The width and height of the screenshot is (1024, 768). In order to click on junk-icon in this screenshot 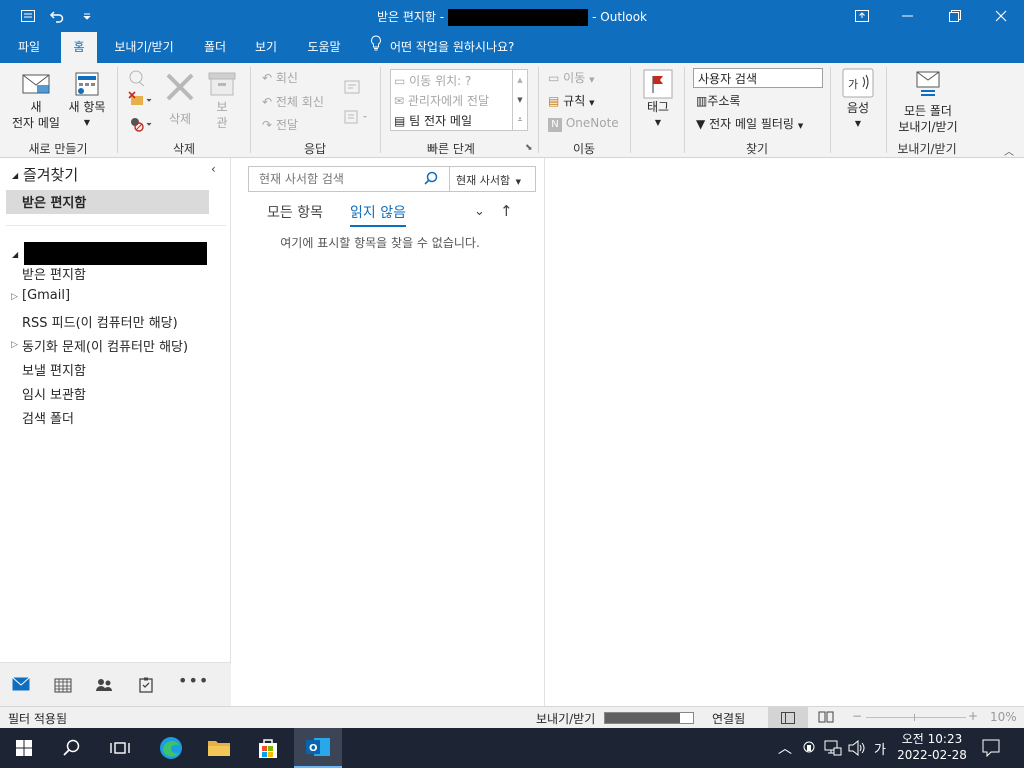, I will do `click(140, 125)`.